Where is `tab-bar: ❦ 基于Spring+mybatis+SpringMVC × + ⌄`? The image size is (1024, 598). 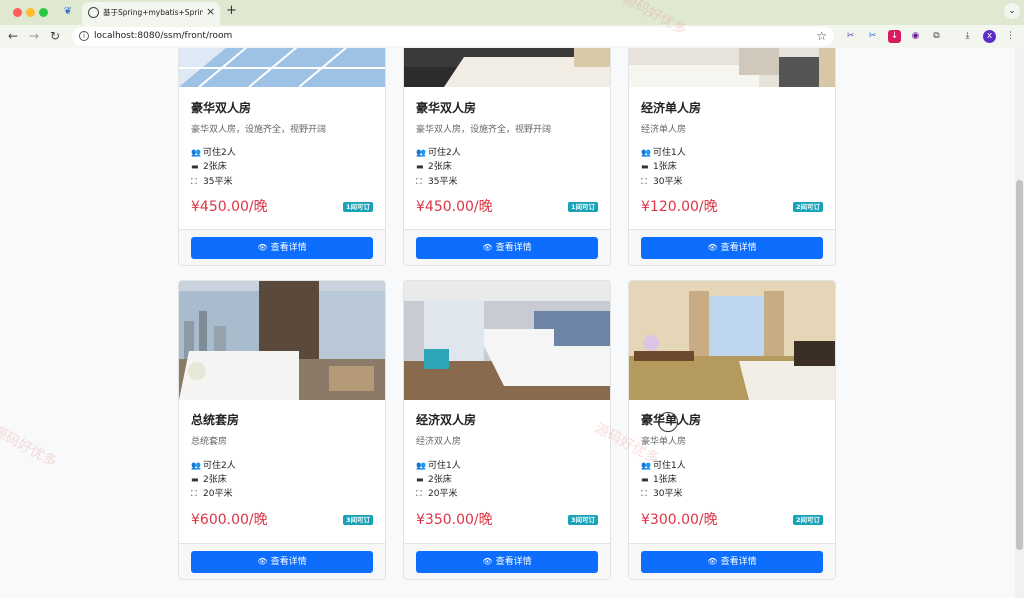 tab-bar: ❦ 基于Spring+mybatis+SpringMVC × + ⌄ is located at coordinates (512, 12).